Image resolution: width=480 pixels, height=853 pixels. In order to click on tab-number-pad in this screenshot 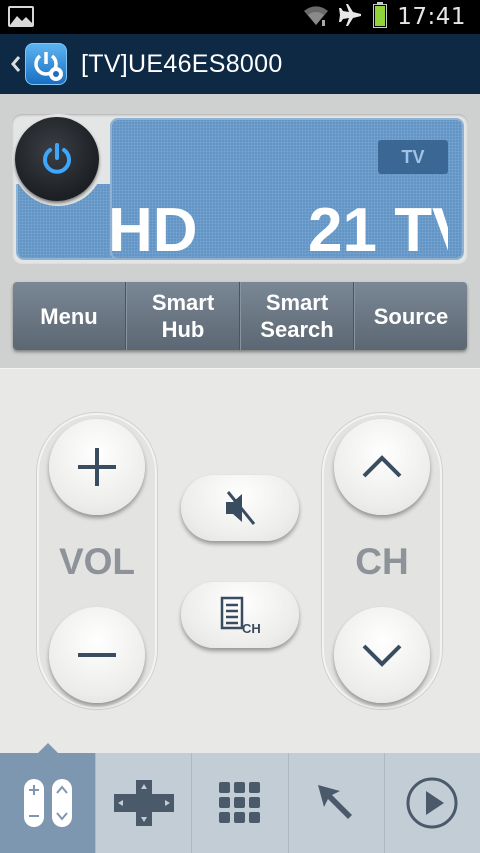, I will do `click(240, 803)`.